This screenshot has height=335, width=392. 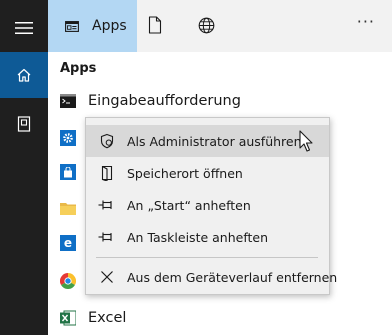 I want to click on chrome-icon, so click(x=68, y=281).